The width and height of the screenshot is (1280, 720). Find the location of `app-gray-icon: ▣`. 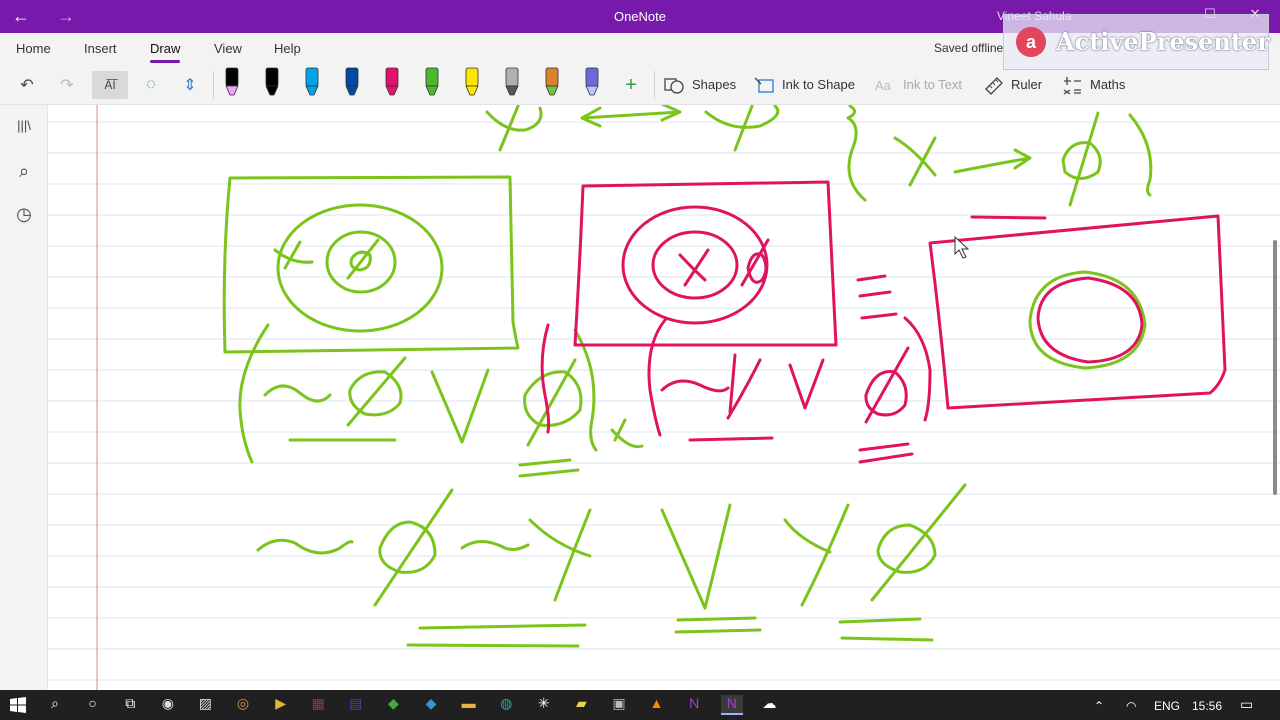

app-gray-icon: ▣ is located at coordinates (619, 705).